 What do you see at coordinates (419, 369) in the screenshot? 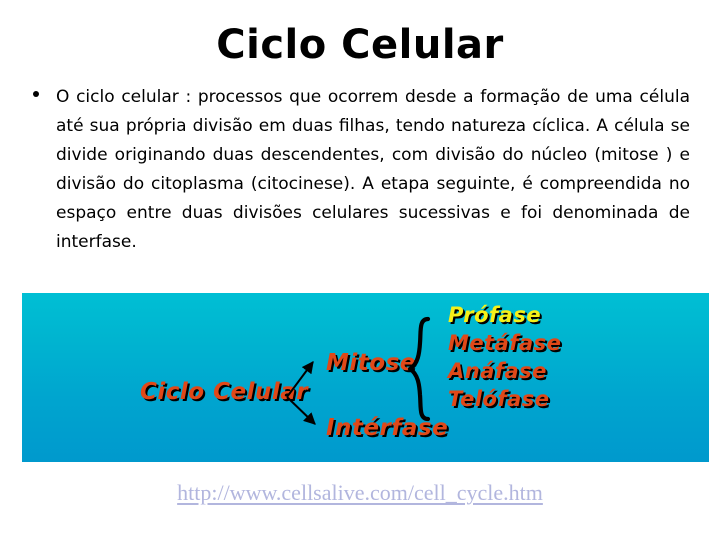
I see `curly-brace-icon` at bounding box center [419, 369].